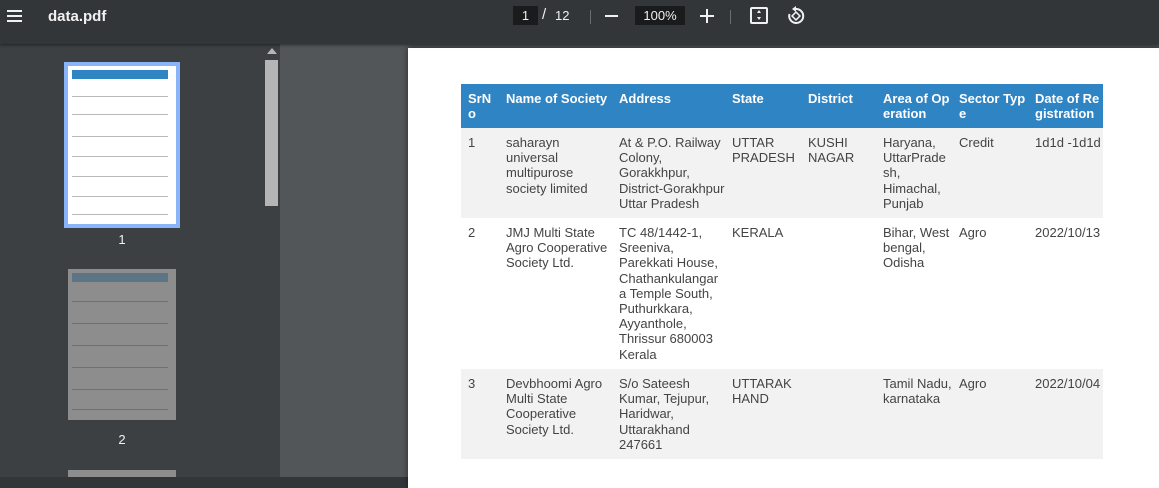 This screenshot has height=488, width=1159. I want to click on cell-date: 2022/10/13, so click(1065, 293).